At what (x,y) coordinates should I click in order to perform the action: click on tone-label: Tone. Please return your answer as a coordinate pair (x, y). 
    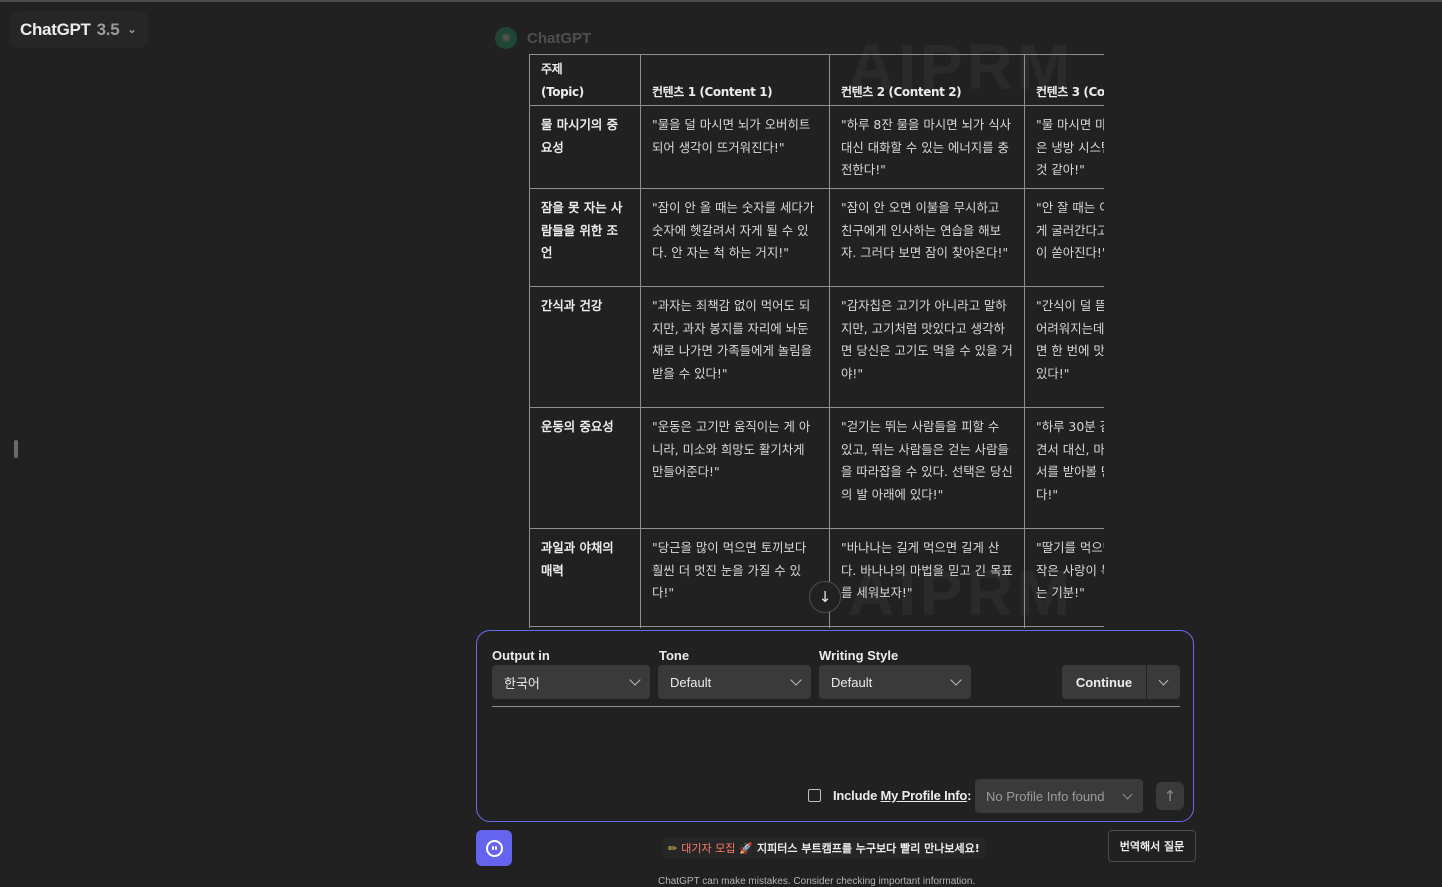
    Looking at the image, I should click on (674, 655).